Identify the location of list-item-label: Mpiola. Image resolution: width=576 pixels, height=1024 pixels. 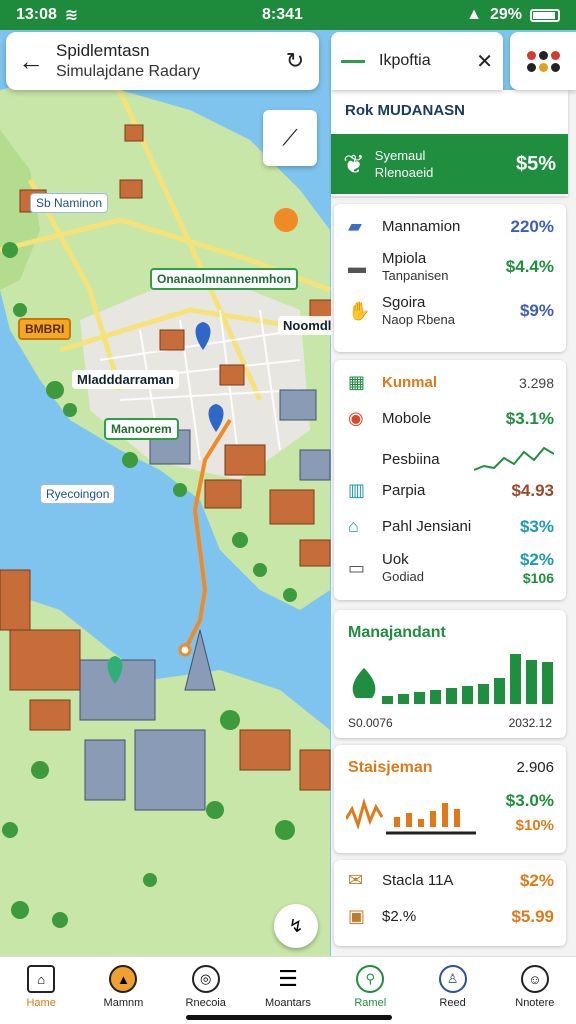
(404, 258).